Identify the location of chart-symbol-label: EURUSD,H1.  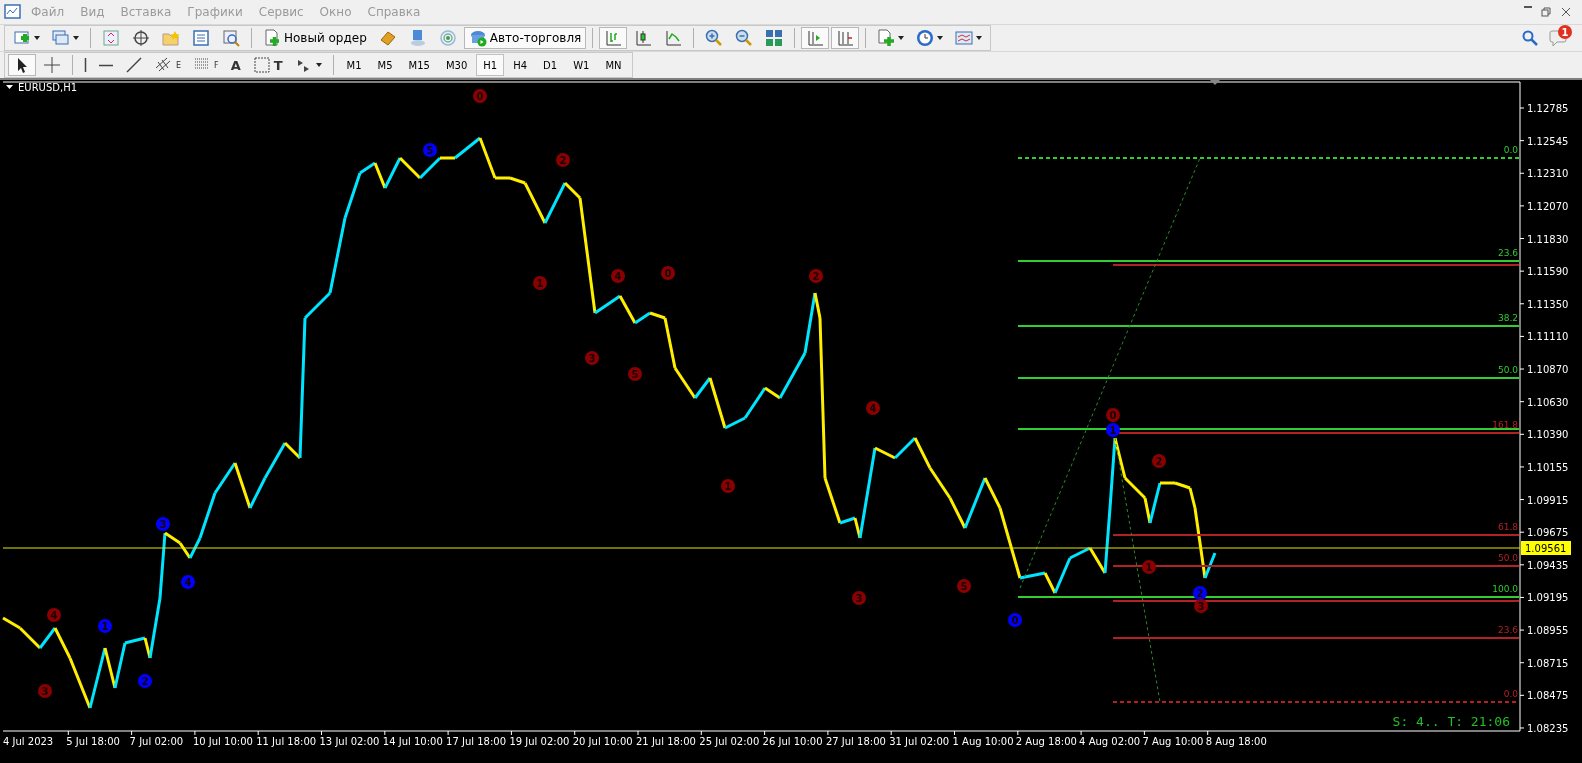
(47, 87).